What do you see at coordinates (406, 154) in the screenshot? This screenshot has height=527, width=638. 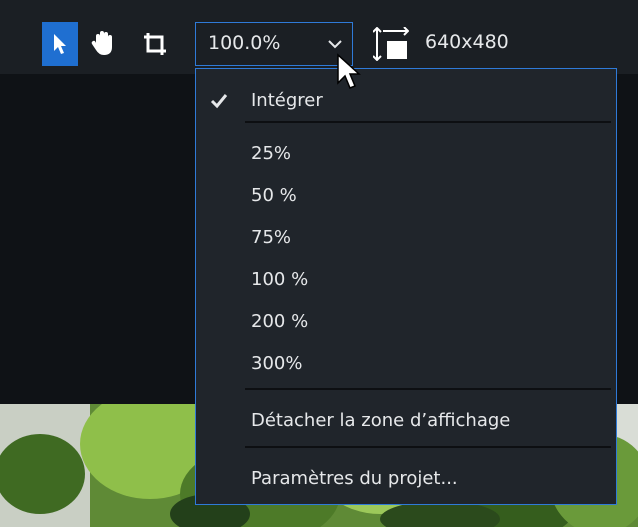 I see `menu-item-zoom-25: 25%` at bounding box center [406, 154].